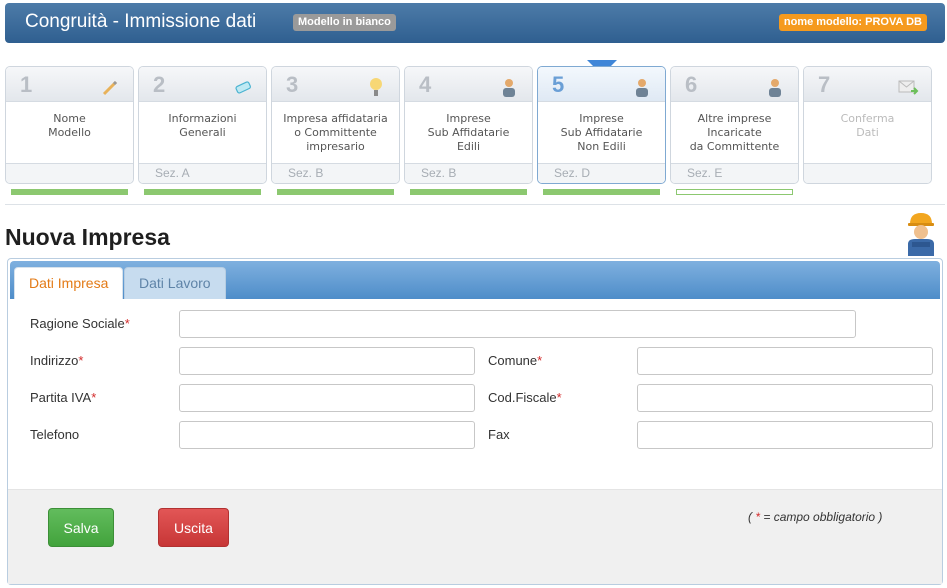 The width and height of the screenshot is (947, 588). What do you see at coordinates (785, 398) in the screenshot?
I see `cod-fiscale-input` at bounding box center [785, 398].